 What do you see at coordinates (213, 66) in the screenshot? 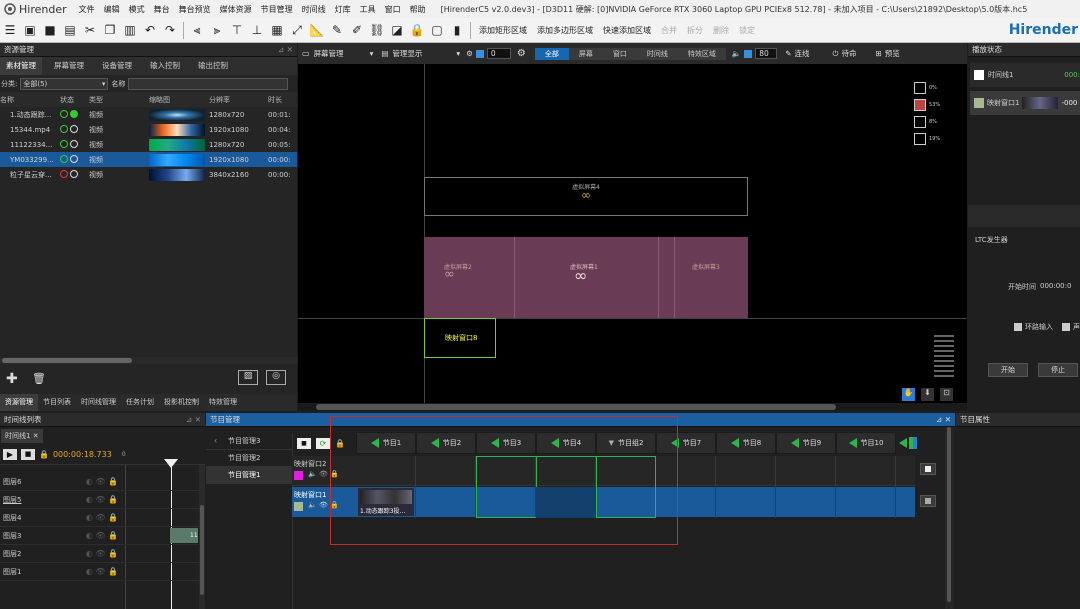
I see `tab-output: 输出控制` at bounding box center [213, 66].